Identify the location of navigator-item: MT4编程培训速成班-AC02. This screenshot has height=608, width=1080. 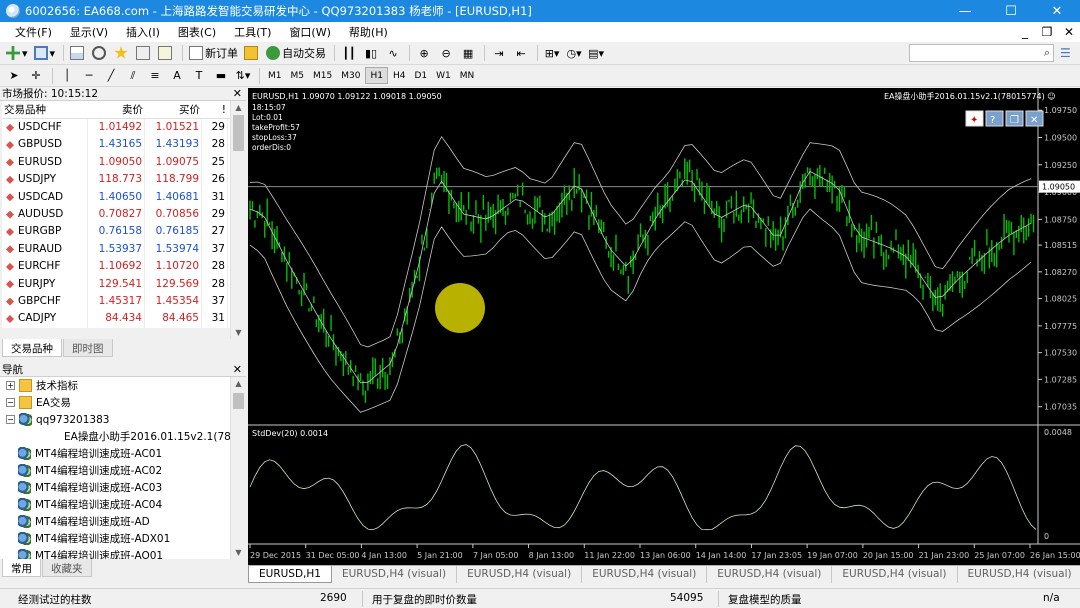
(115, 470).